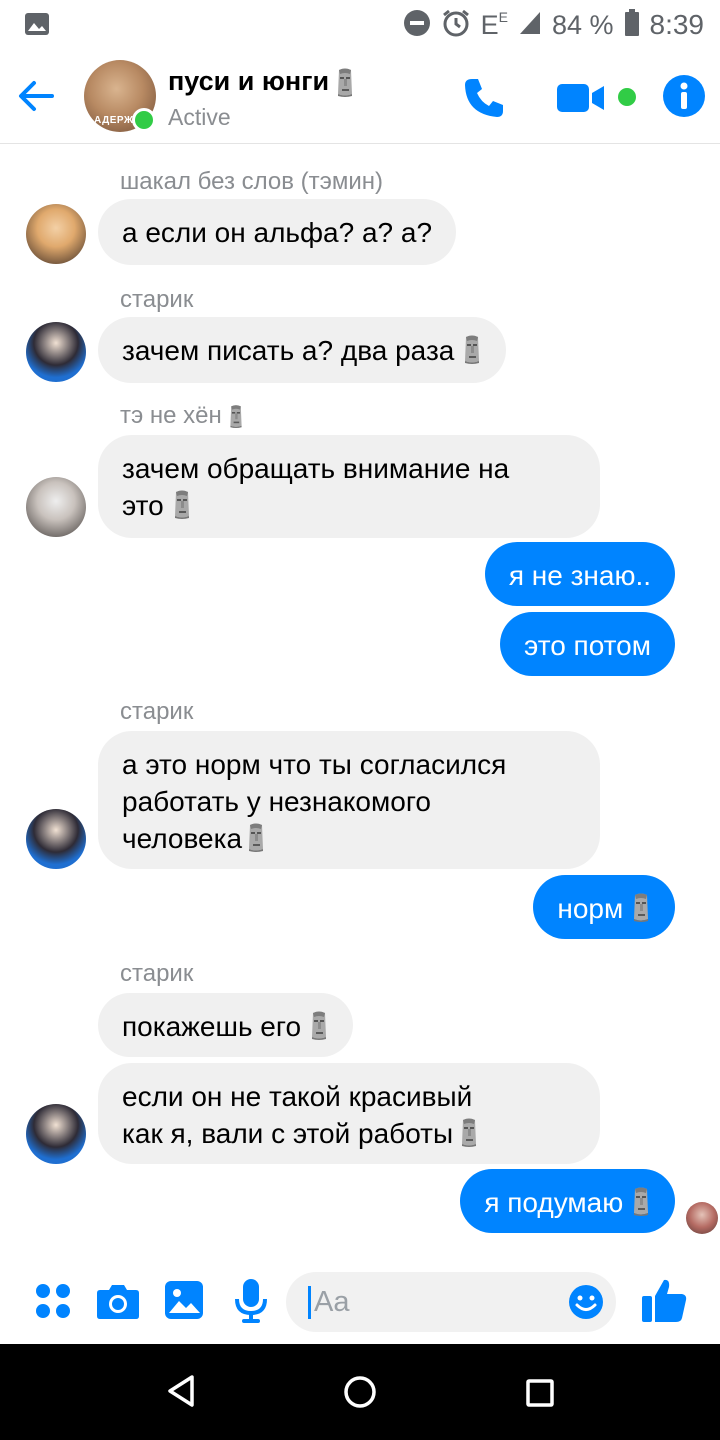  I want to click on chat-title: пуси и юнги, so click(261, 81).